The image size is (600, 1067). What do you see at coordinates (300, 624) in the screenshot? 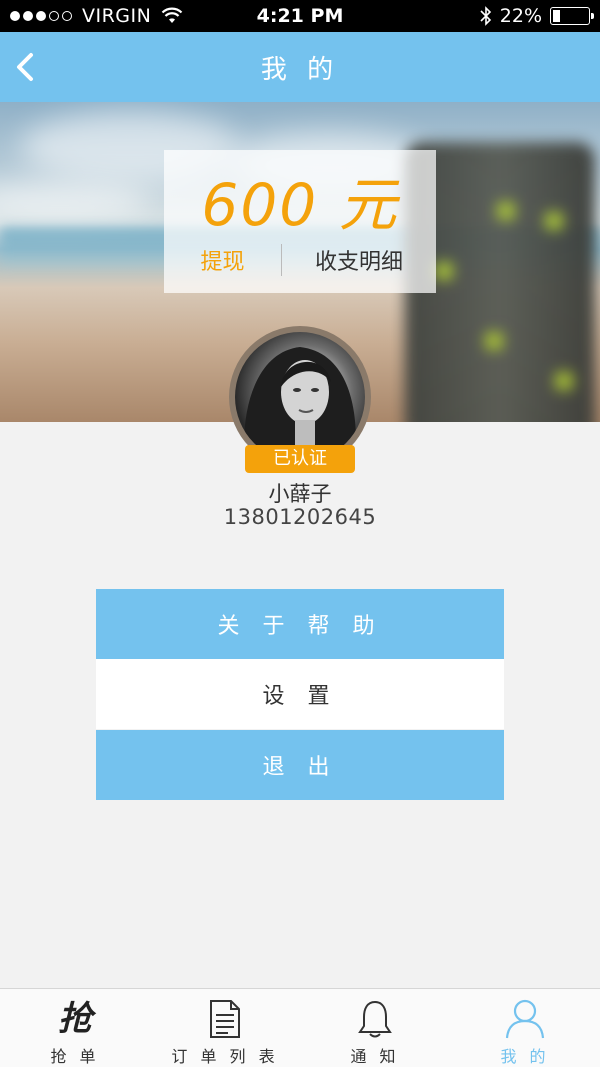
I see `about-help-button: 关 于 帮 助` at bounding box center [300, 624].